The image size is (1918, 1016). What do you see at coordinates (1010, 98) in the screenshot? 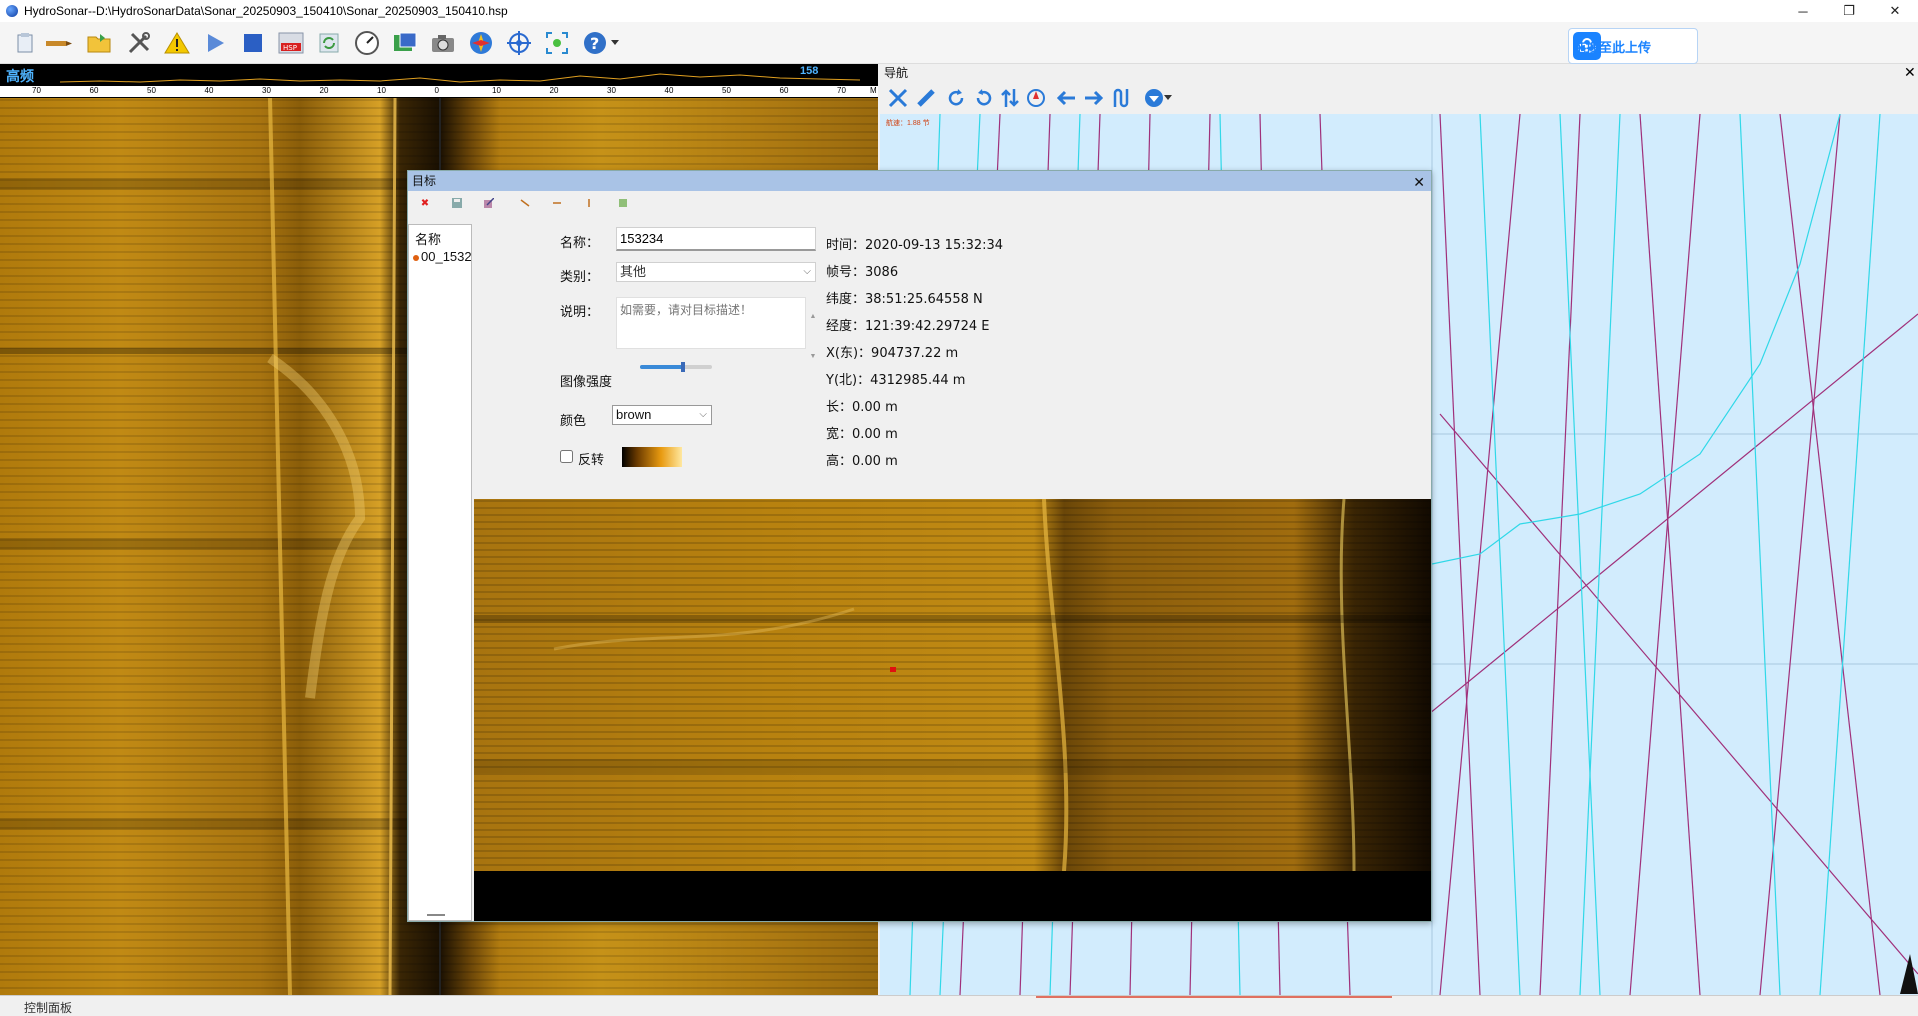
I see `flip-vertical-icon` at bounding box center [1010, 98].